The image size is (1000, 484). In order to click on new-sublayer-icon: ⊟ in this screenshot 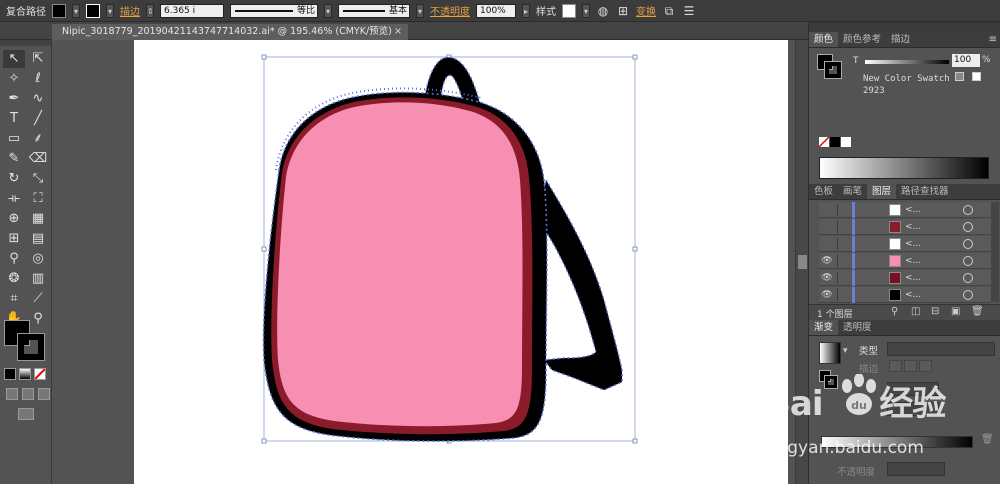, I will do `click(935, 311)`.